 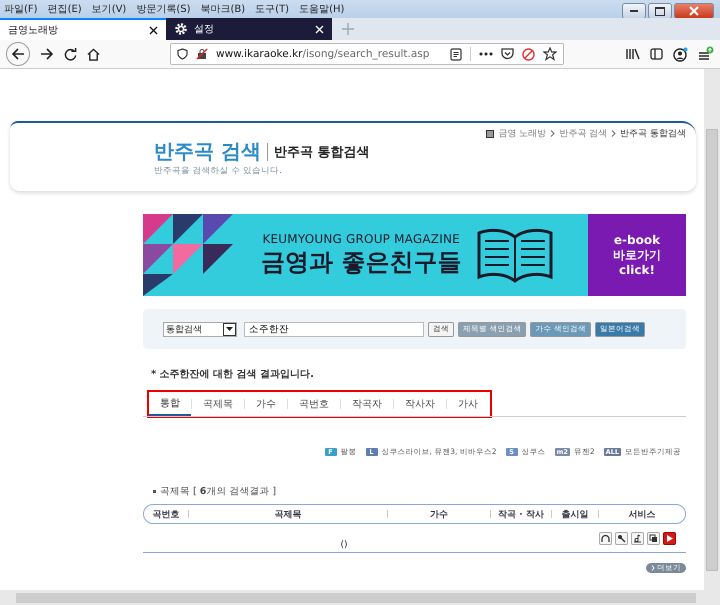 I want to click on banner-kicker: KEUMYOUNG GROUP MAGAZINE, so click(x=361, y=239).